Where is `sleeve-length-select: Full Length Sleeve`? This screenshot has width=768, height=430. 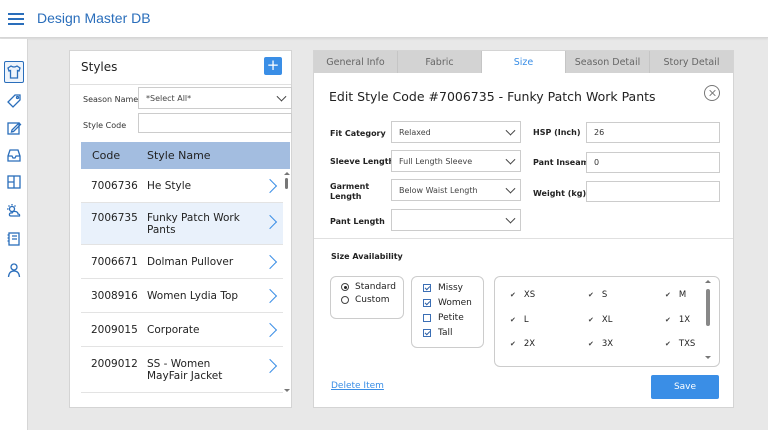
sleeve-length-select: Full Length Sleeve is located at coordinates (456, 161).